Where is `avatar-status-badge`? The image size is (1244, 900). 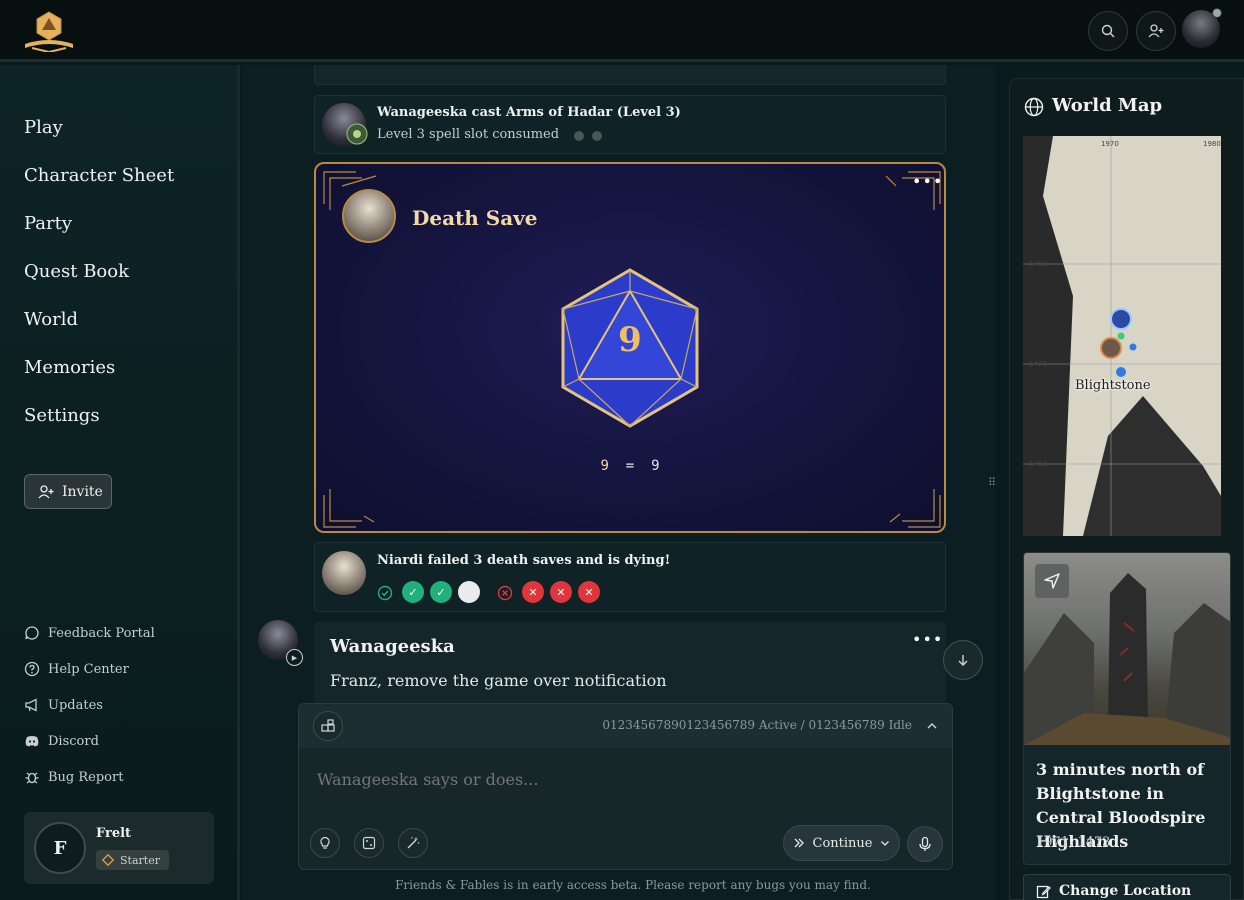 avatar-status-badge is located at coordinates (1217, 13).